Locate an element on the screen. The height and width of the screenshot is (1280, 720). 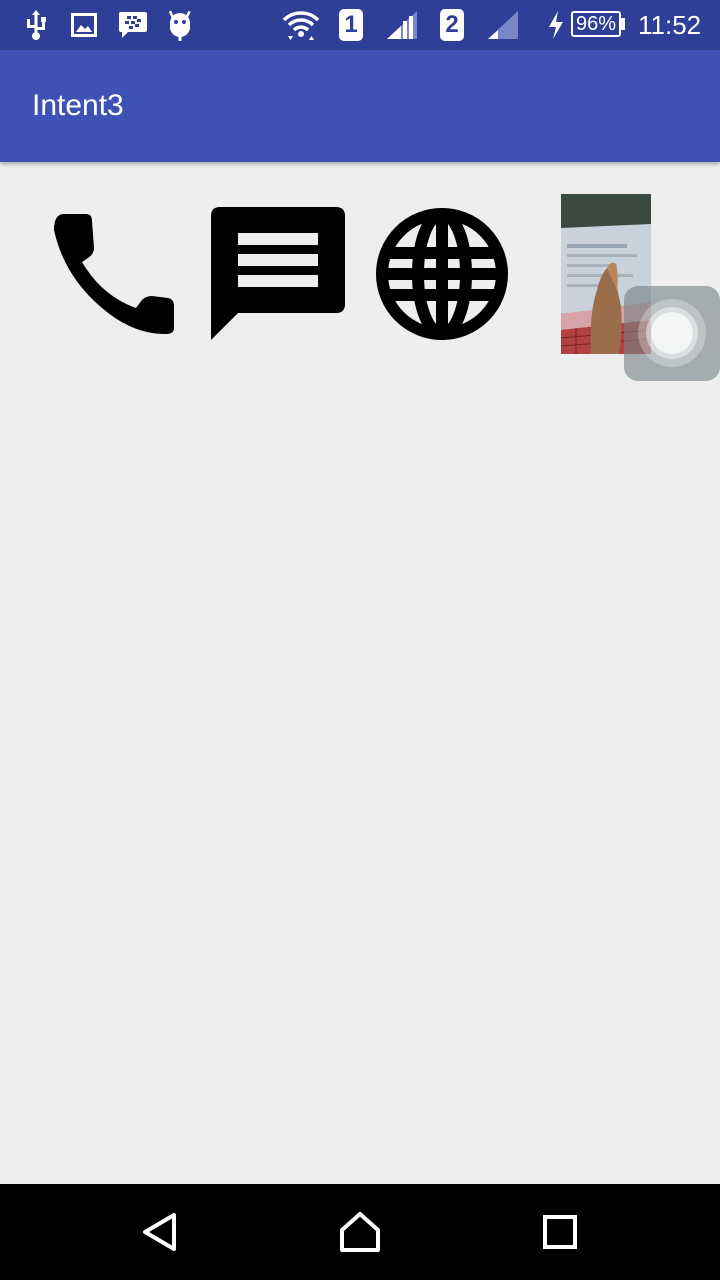
home-icon is located at coordinates (360, 1232).